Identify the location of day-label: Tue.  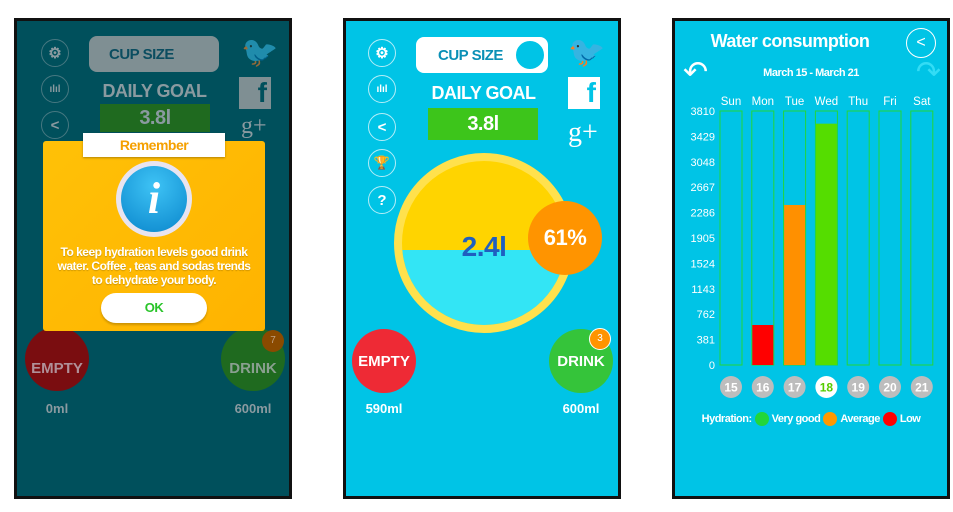
(794, 102).